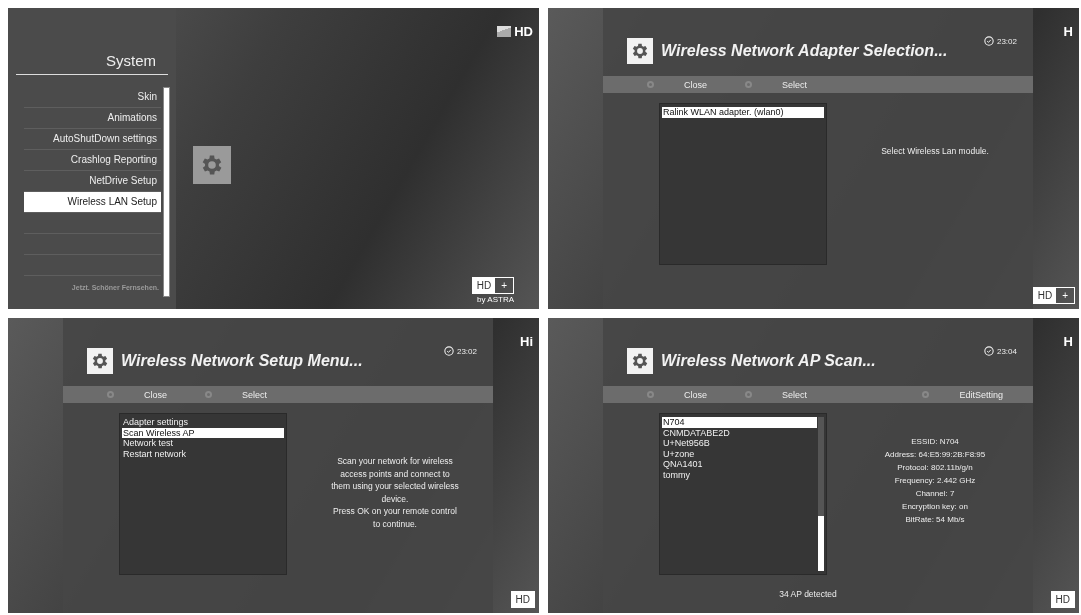 This screenshot has width=1081, height=615. Describe the element at coordinates (808, 594) in the screenshot. I see `status-text: 34 AP detected` at that location.